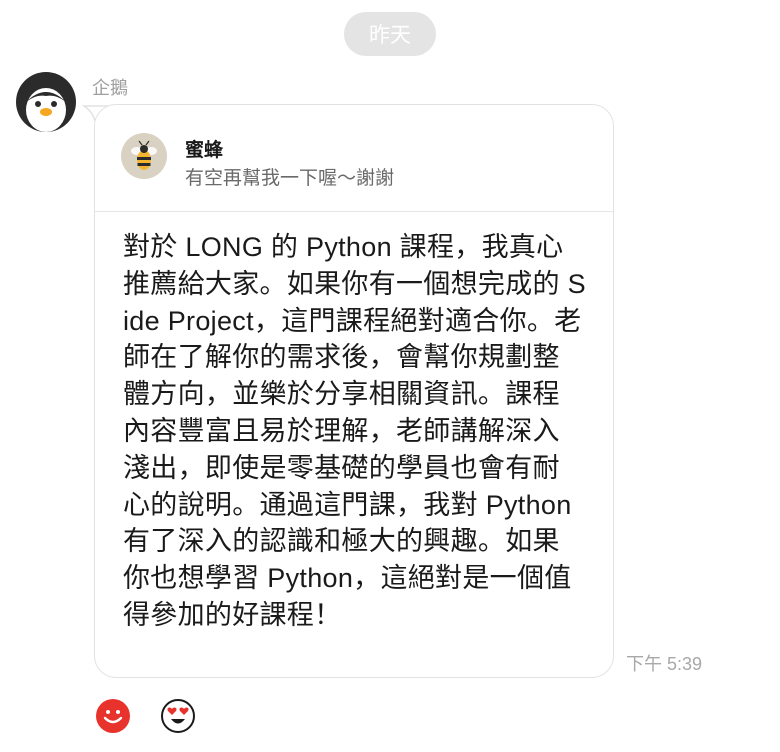 This screenshot has height=752, width=780. I want to click on heart-eyes-emoji-icon, so click(178, 716).